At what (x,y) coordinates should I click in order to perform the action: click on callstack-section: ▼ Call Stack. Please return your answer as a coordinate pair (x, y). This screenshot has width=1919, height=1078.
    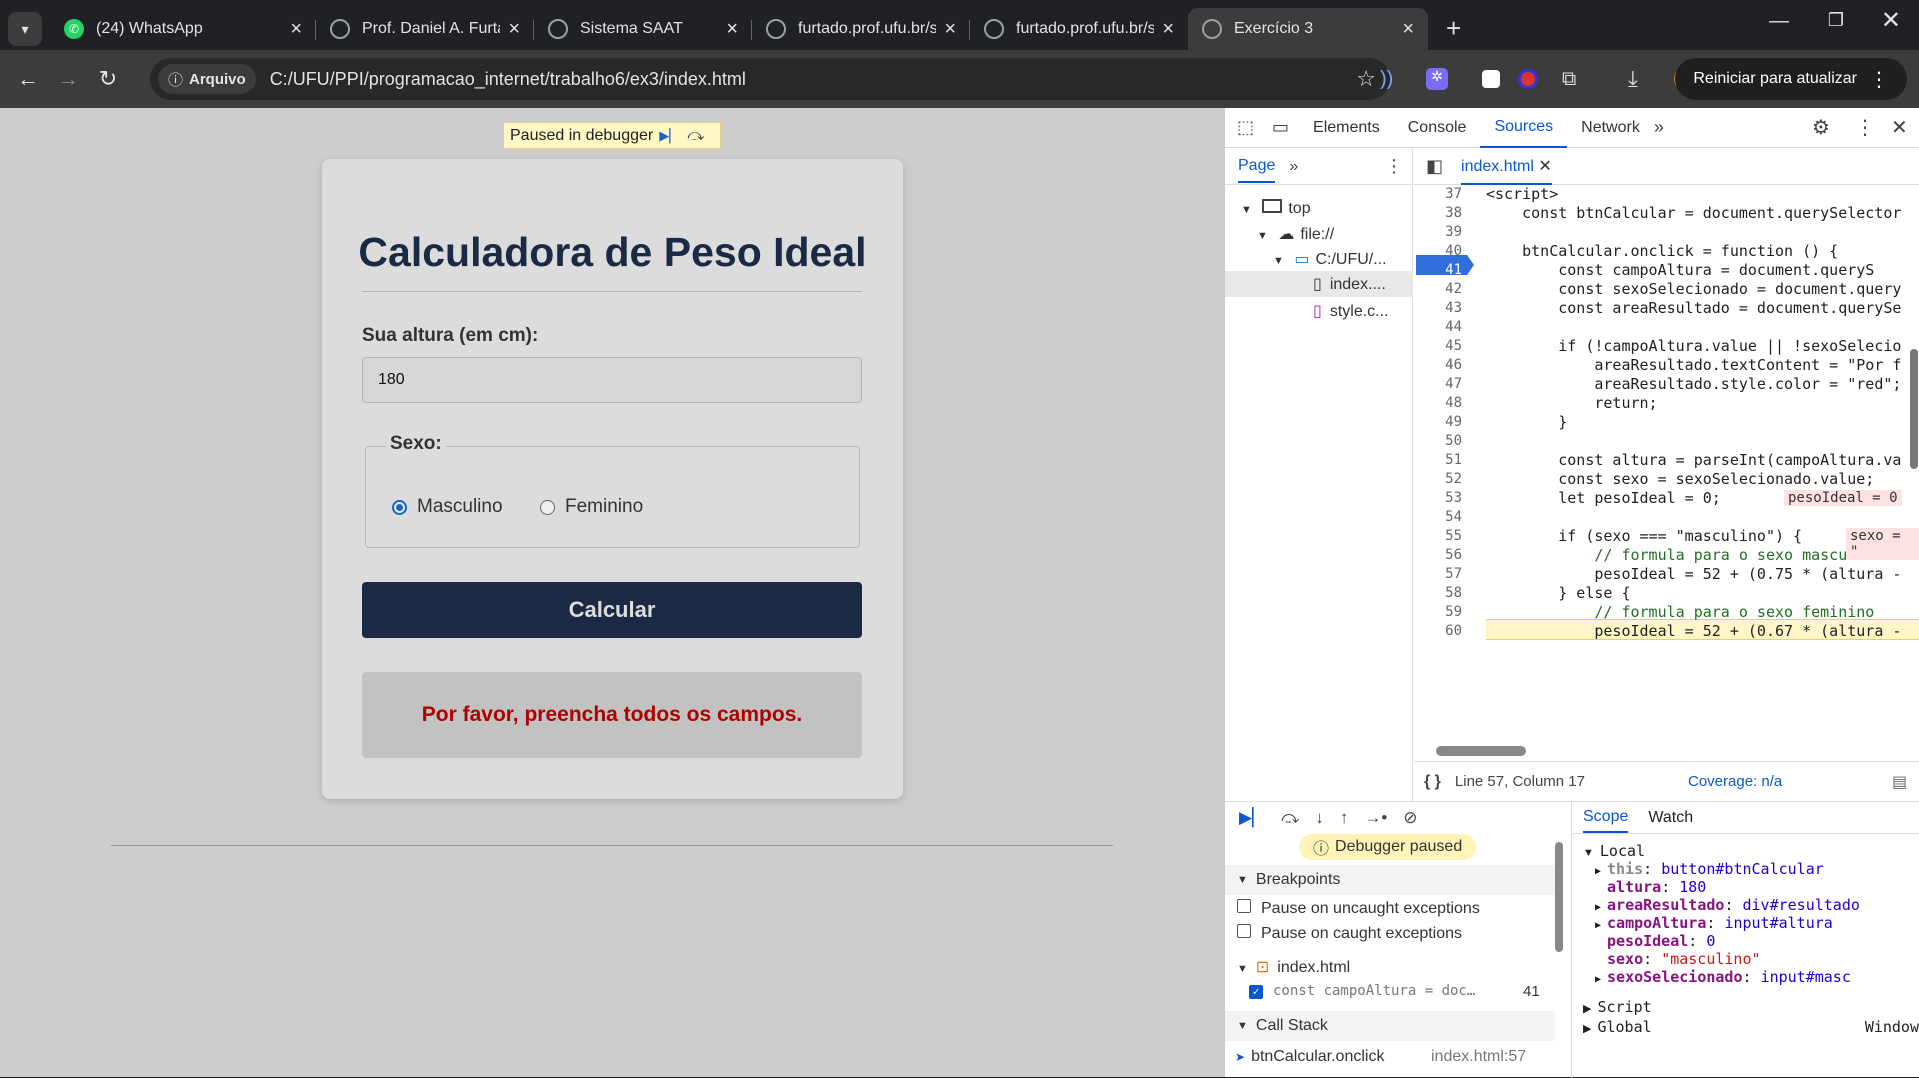
    Looking at the image, I should click on (1390, 1026).